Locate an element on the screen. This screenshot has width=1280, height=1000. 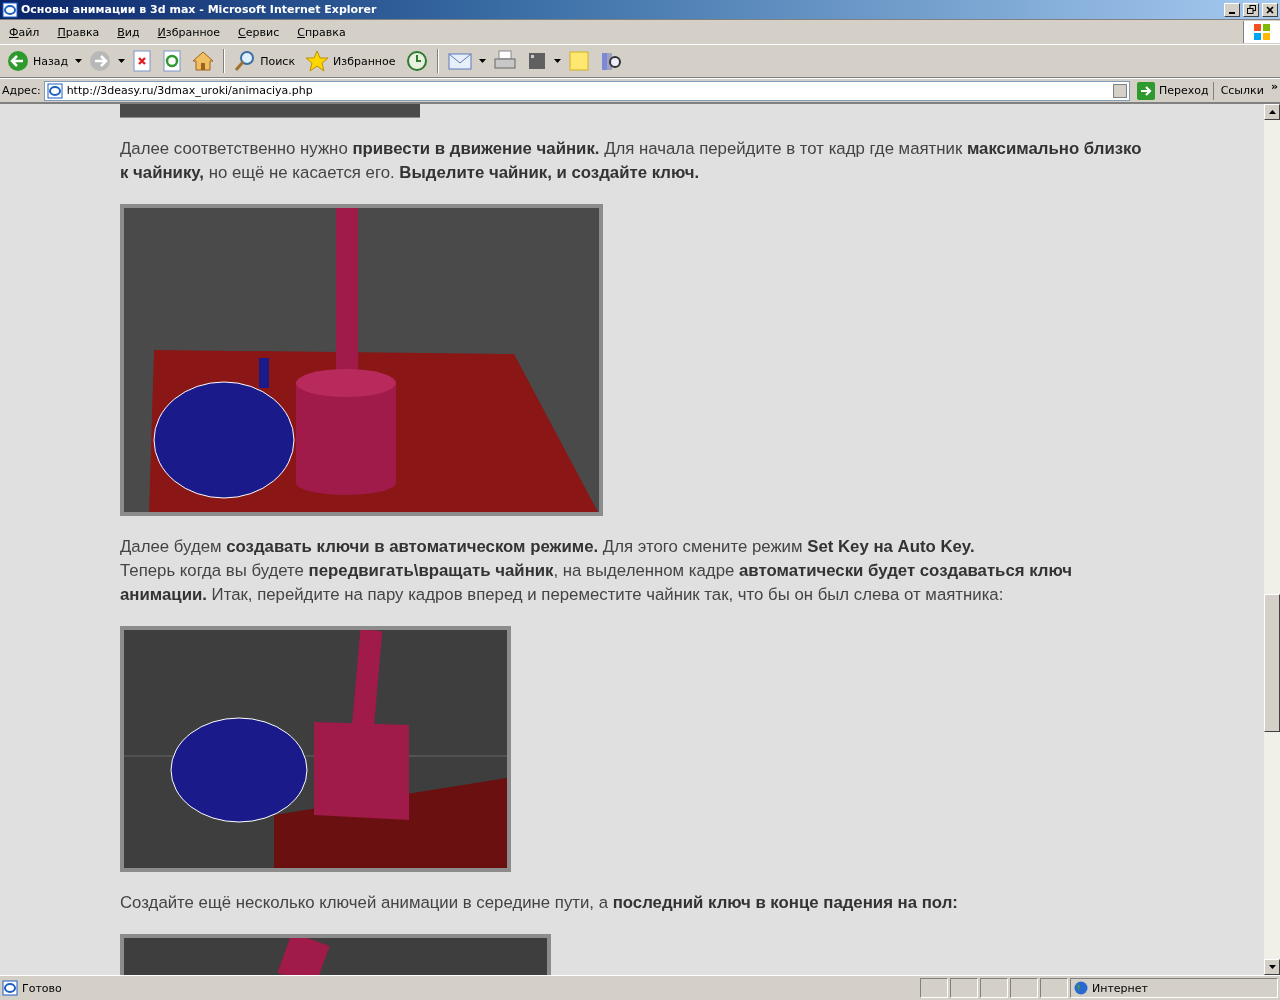
menu-item: Избранное is located at coordinates (189, 32).